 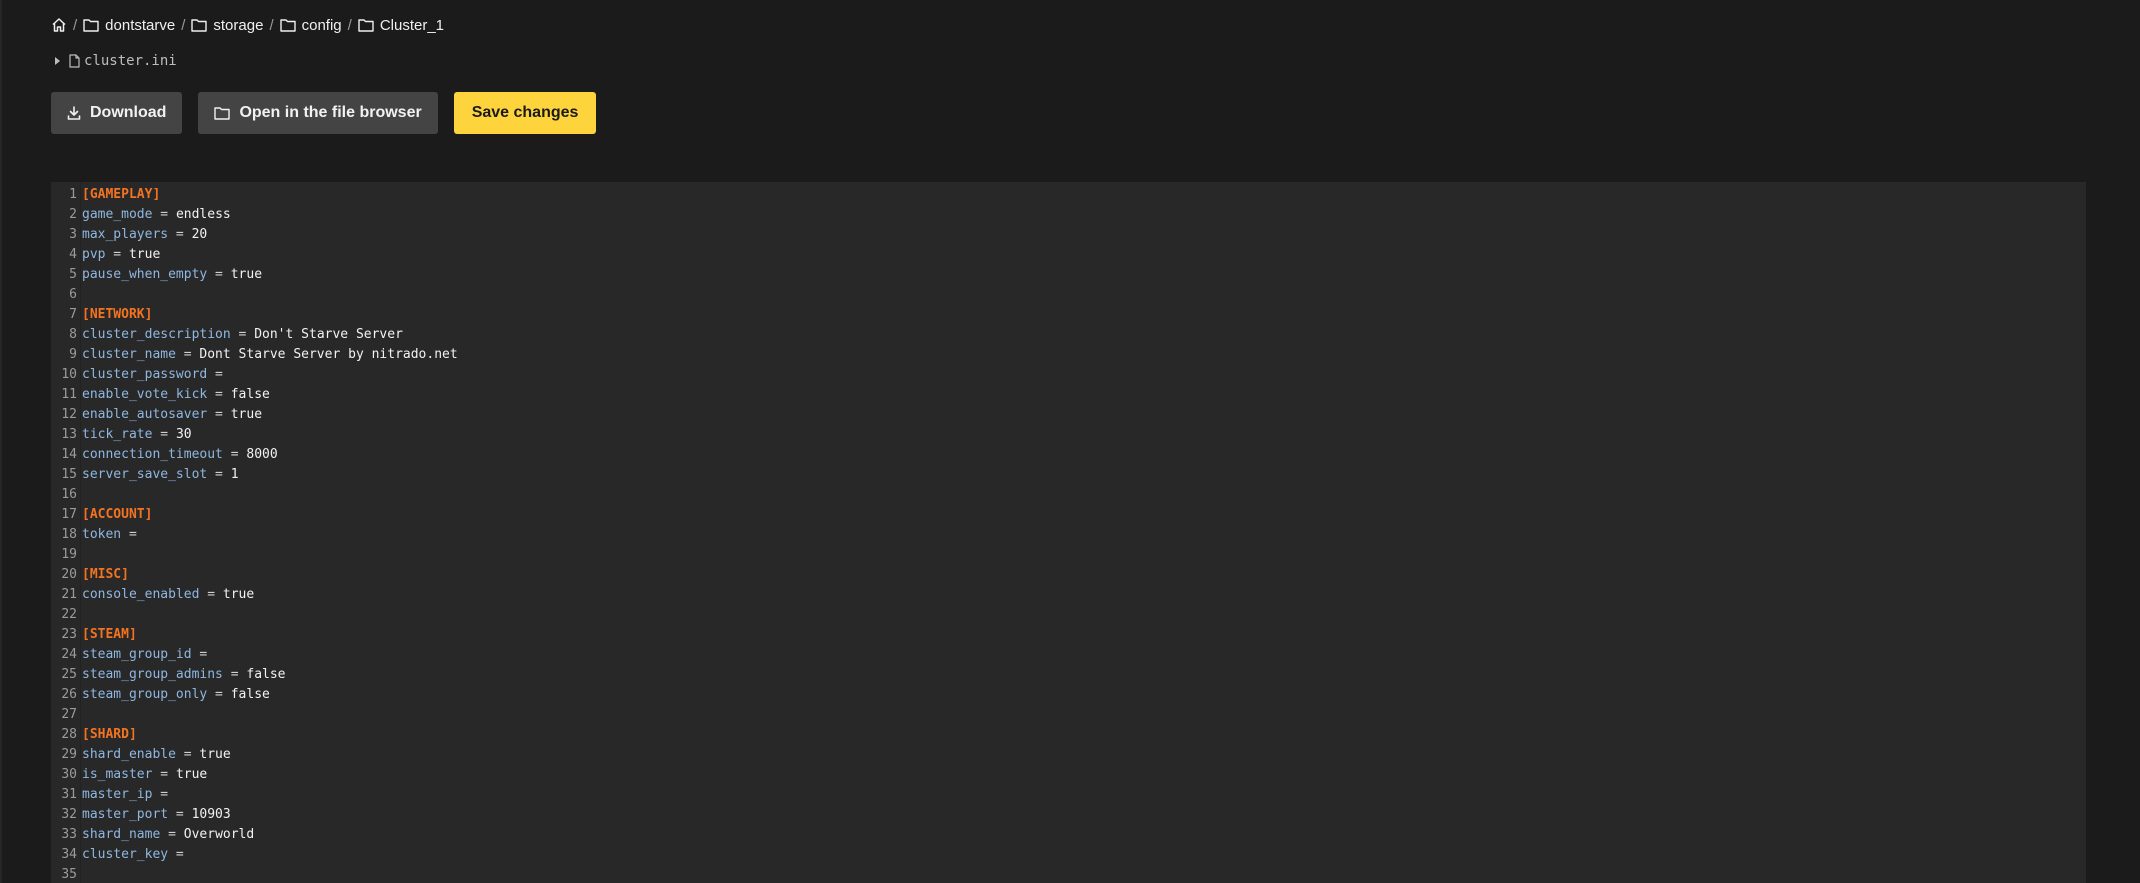 What do you see at coordinates (73, 274) in the screenshot?
I see `line-number: 5` at bounding box center [73, 274].